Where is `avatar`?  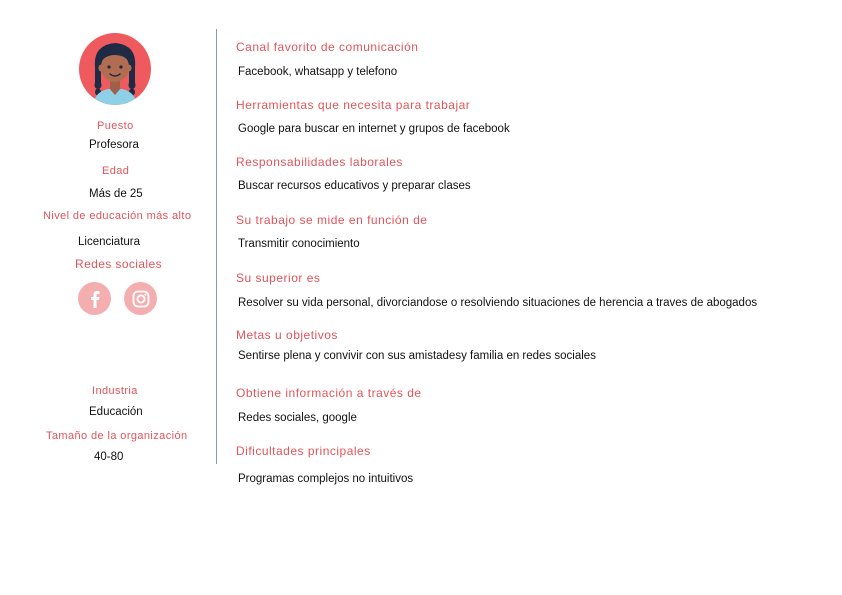 avatar is located at coordinates (115, 69).